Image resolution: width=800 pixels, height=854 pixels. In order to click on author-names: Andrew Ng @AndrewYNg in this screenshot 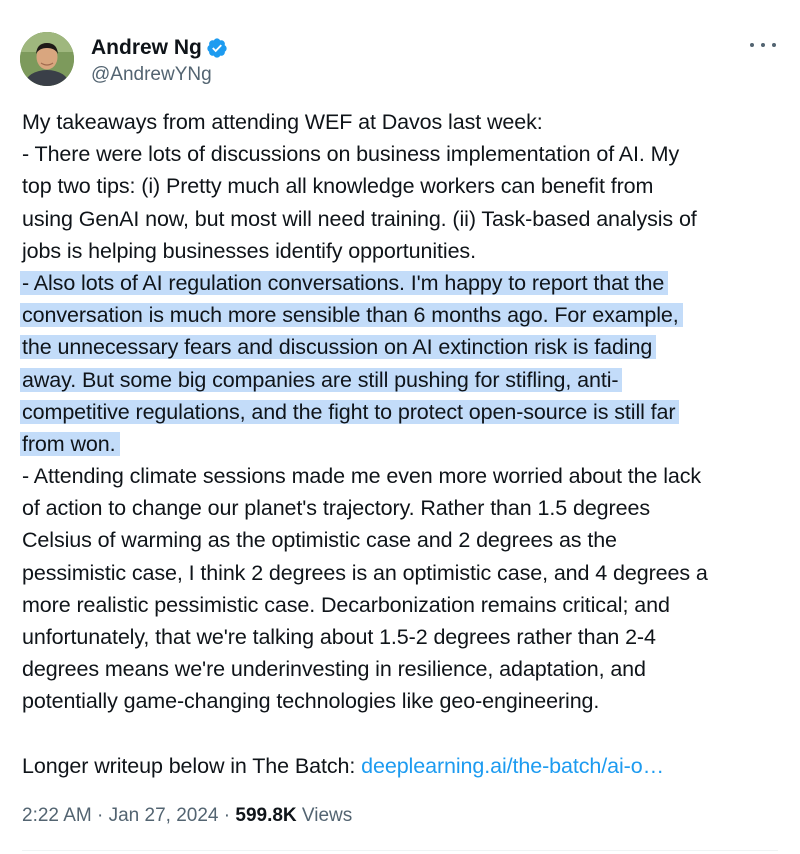, I will do `click(159, 61)`.